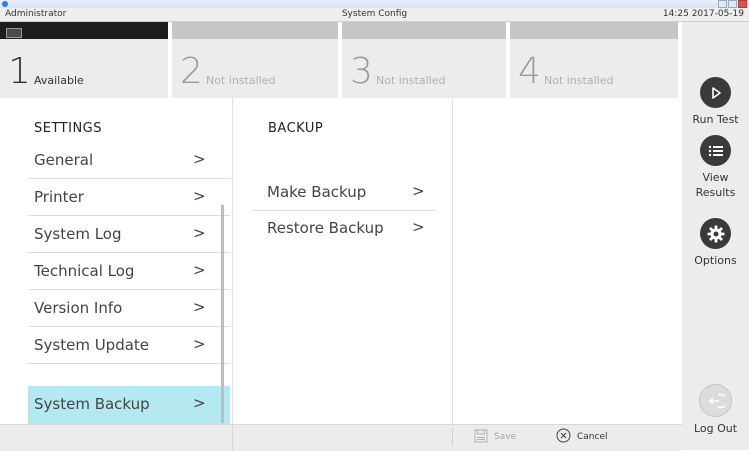 This screenshot has width=749, height=451. I want to click on settings-item-general: General >, so click(129, 160).